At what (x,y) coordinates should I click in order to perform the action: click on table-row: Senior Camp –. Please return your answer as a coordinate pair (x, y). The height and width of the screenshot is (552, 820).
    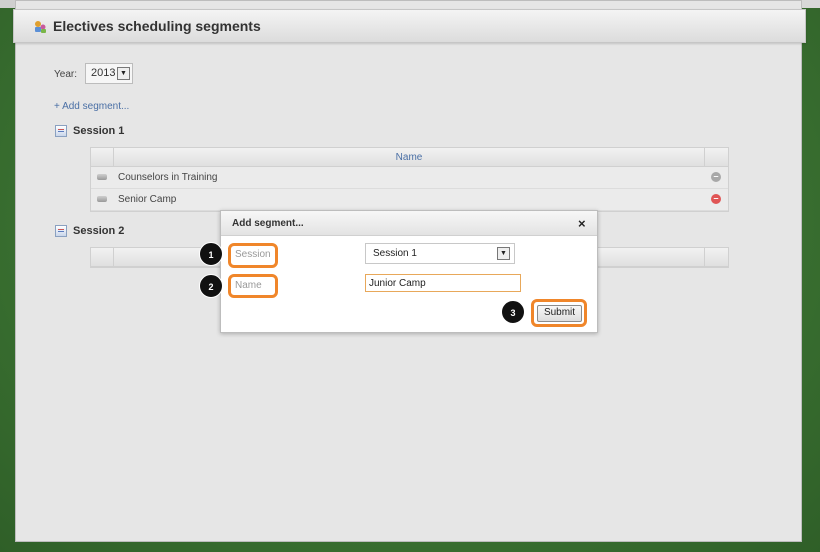
    Looking at the image, I should click on (409, 200).